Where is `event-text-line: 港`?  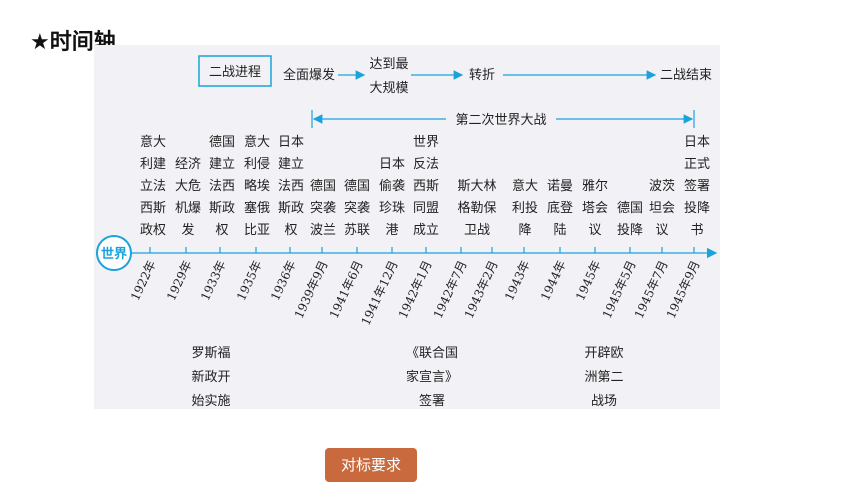 event-text-line: 港 is located at coordinates (391, 230).